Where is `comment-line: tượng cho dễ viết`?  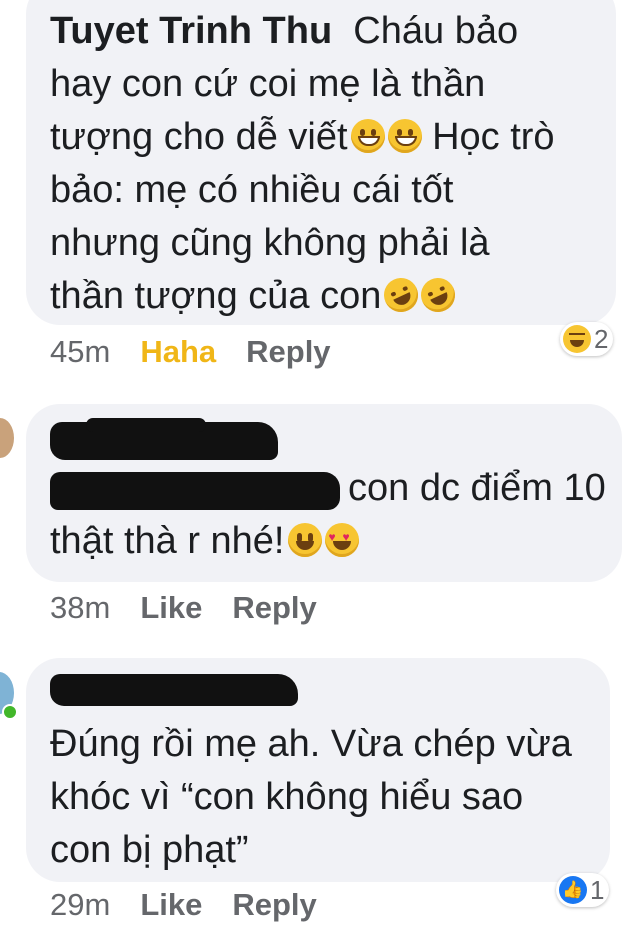 comment-line: tượng cho dễ viết is located at coordinates (199, 137).